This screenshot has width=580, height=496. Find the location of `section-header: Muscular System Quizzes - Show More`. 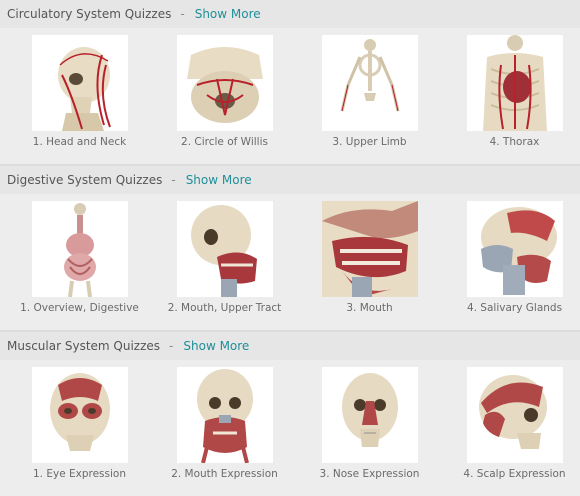

section-header: Muscular System Quizzes - Show More is located at coordinates (290, 346).